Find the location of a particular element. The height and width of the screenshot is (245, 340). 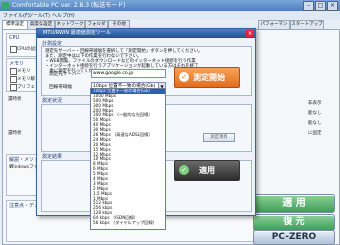

right-item-2: 能なし is located at coordinates (315, 113).